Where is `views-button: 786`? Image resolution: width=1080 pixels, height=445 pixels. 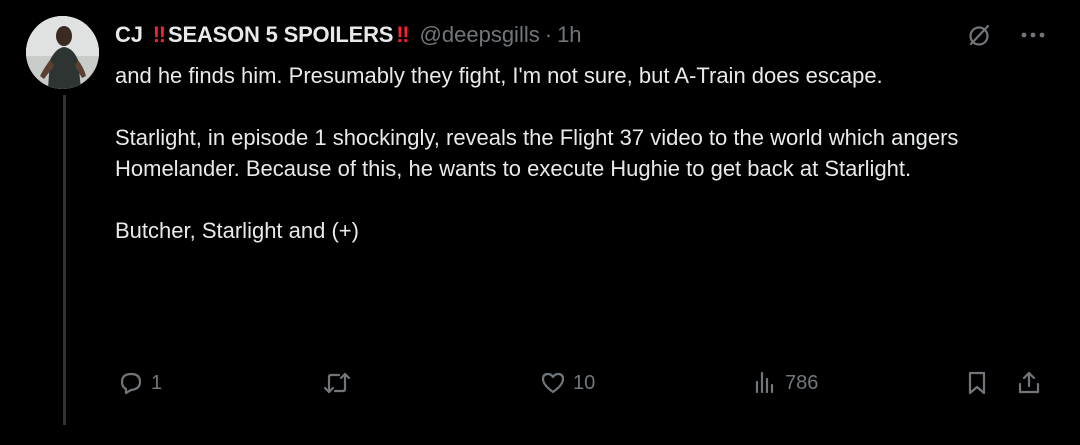
views-button: 786 is located at coordinates (784, 383).